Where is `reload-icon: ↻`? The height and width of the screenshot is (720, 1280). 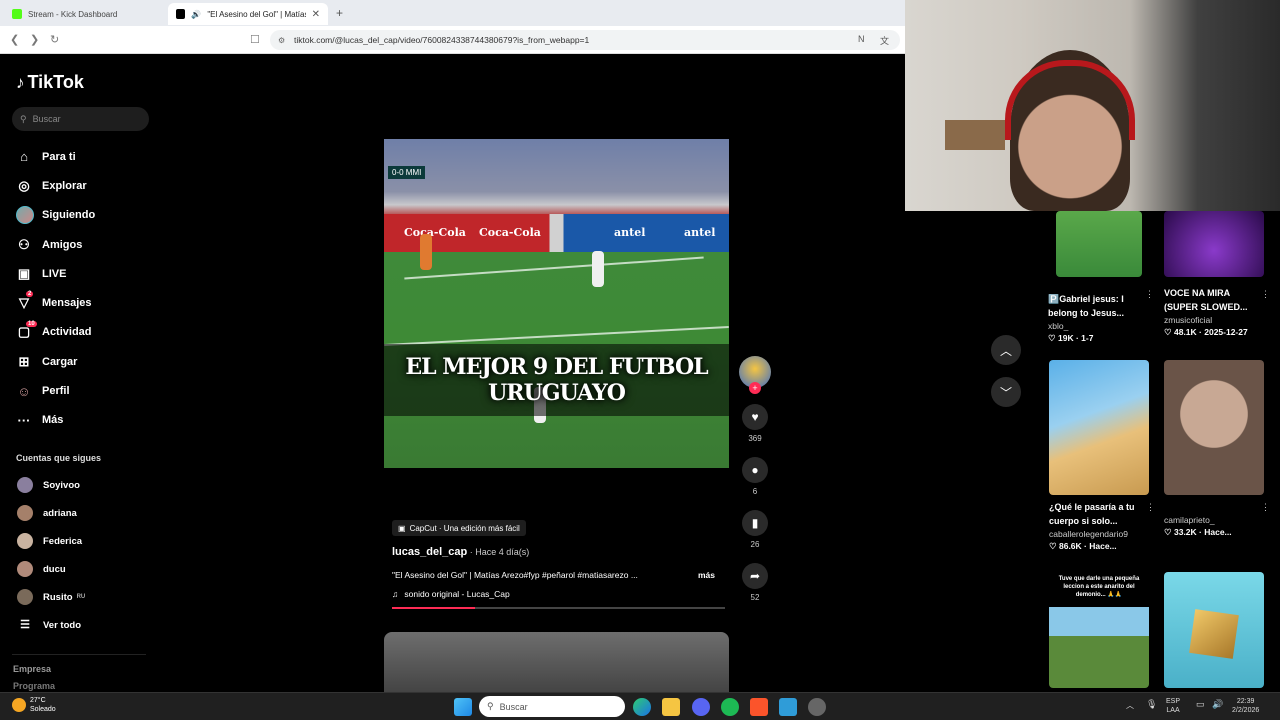
reload-icon: ↻ is located at coordinates (54, 39).